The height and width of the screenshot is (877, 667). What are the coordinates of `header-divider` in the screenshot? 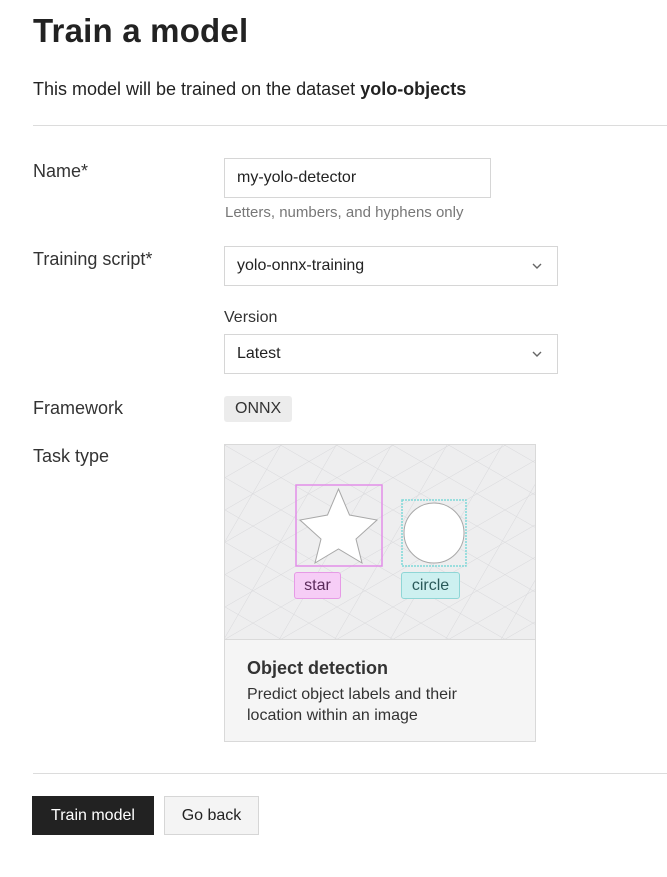 It's located at (350, 125).